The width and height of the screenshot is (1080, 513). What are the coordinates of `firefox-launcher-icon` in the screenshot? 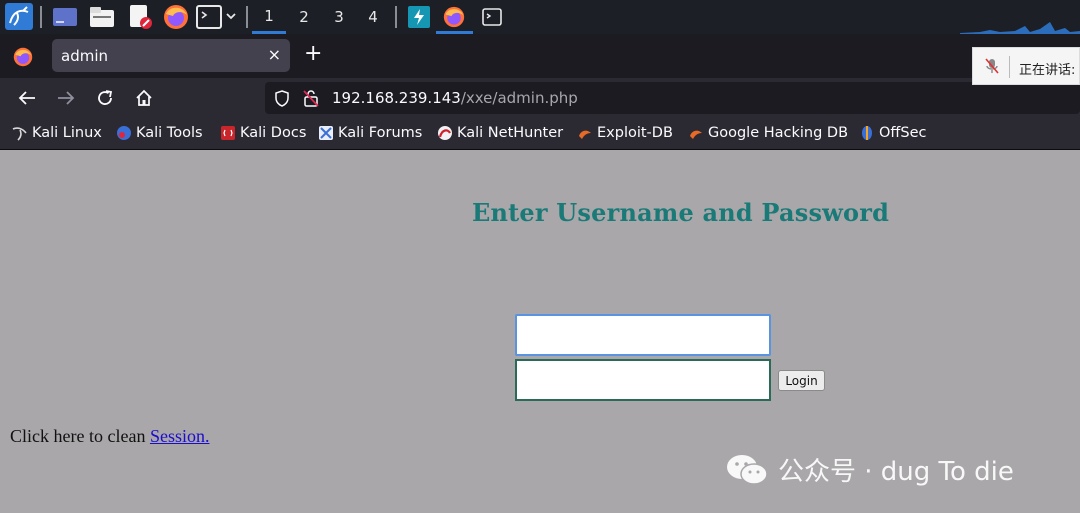 It's located at (176, 16).